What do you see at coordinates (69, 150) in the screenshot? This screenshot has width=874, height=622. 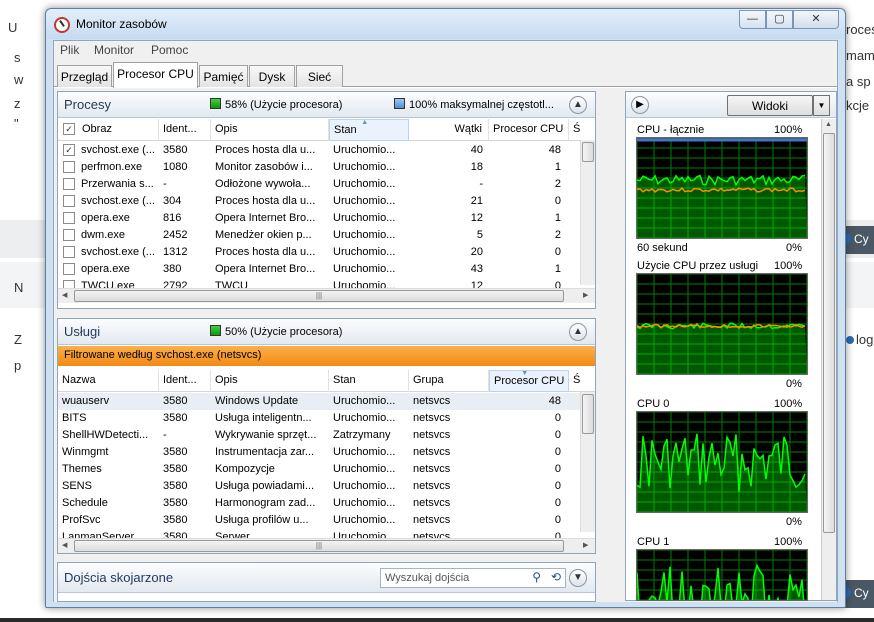 I see `row-checkbox: ✓` at bounding box center [69, 150].